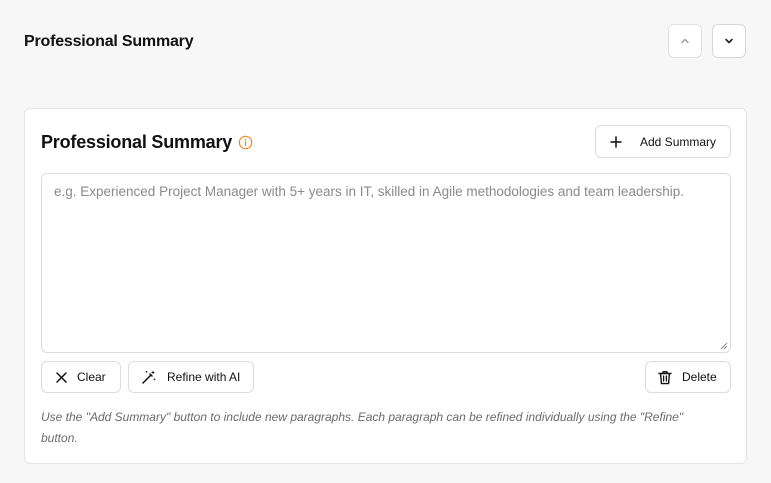 This screenshot has width=771, height=483. What do you see at coordinates (109, 41) in the screenshot?
I see `section-title: Professional Summary` at bounding box center [109, 41].